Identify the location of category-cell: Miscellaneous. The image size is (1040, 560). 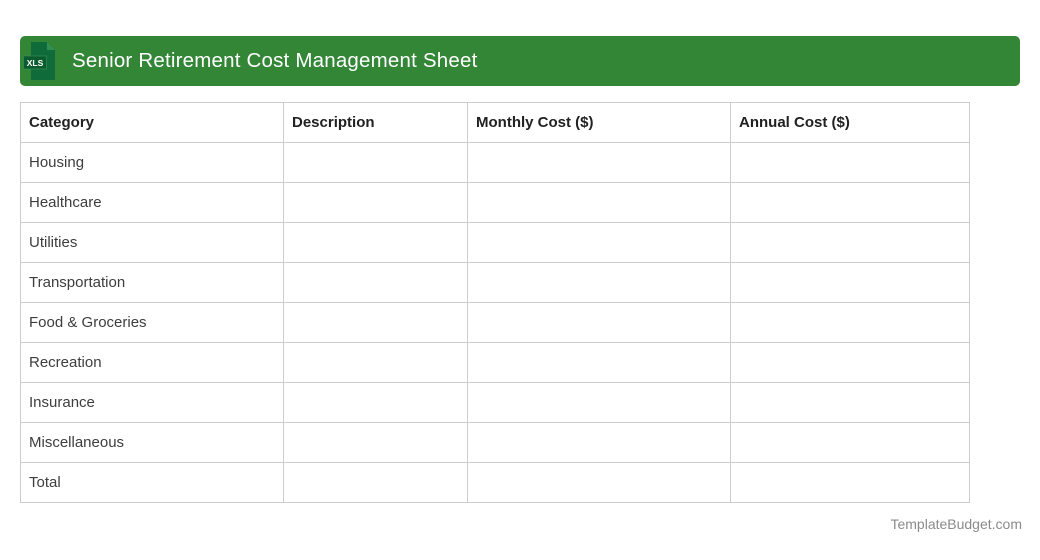
(152, 442).